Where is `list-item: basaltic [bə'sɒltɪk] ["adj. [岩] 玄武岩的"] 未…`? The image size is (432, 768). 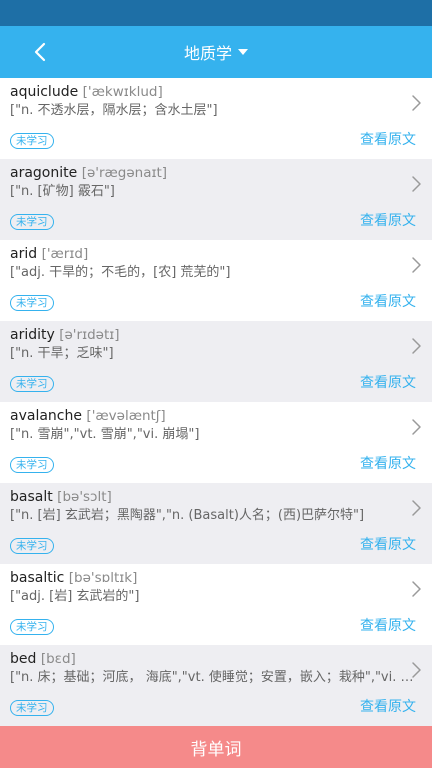
list-item: basaltic [bə'sɒltɪk] ["adj. [岩] 玄武岩的"] 未… is located at coordinates (216, 604).